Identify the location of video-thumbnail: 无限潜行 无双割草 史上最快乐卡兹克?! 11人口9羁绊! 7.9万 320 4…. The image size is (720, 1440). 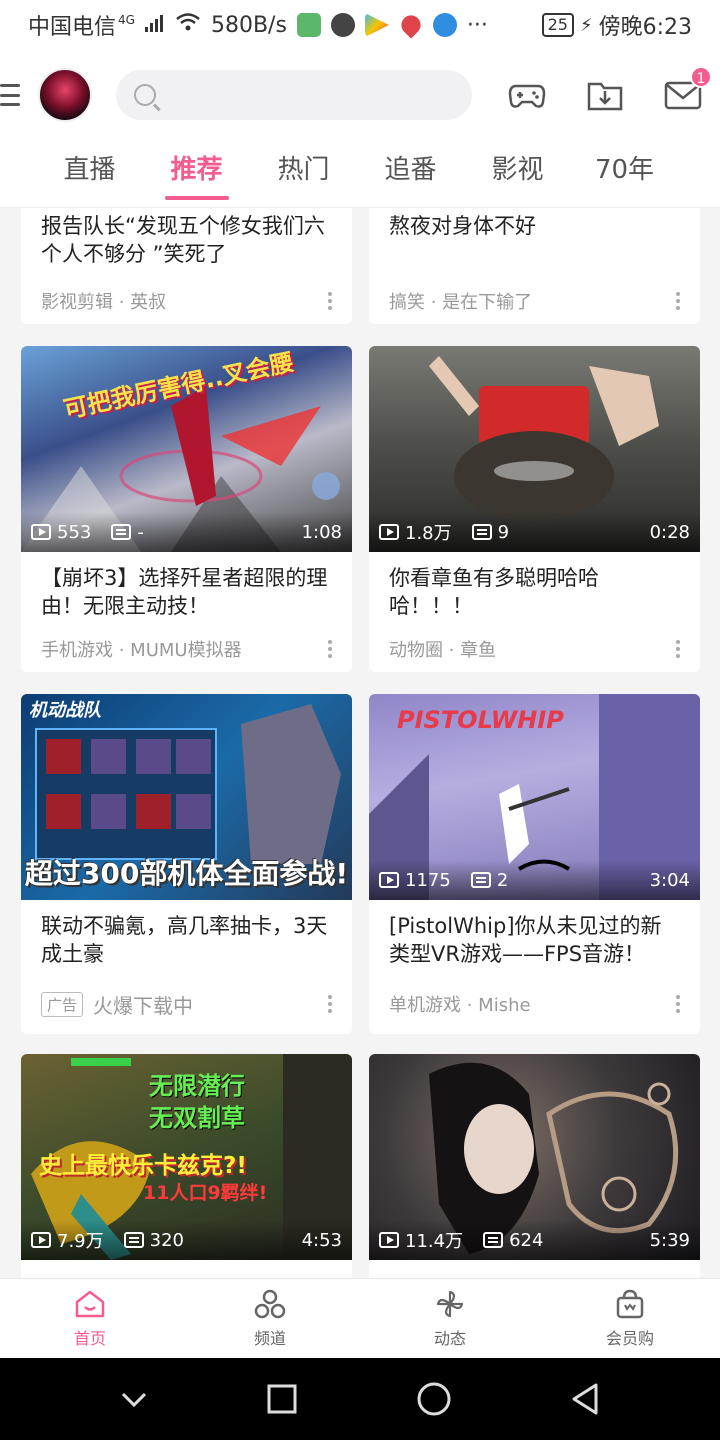
(186, 1157).